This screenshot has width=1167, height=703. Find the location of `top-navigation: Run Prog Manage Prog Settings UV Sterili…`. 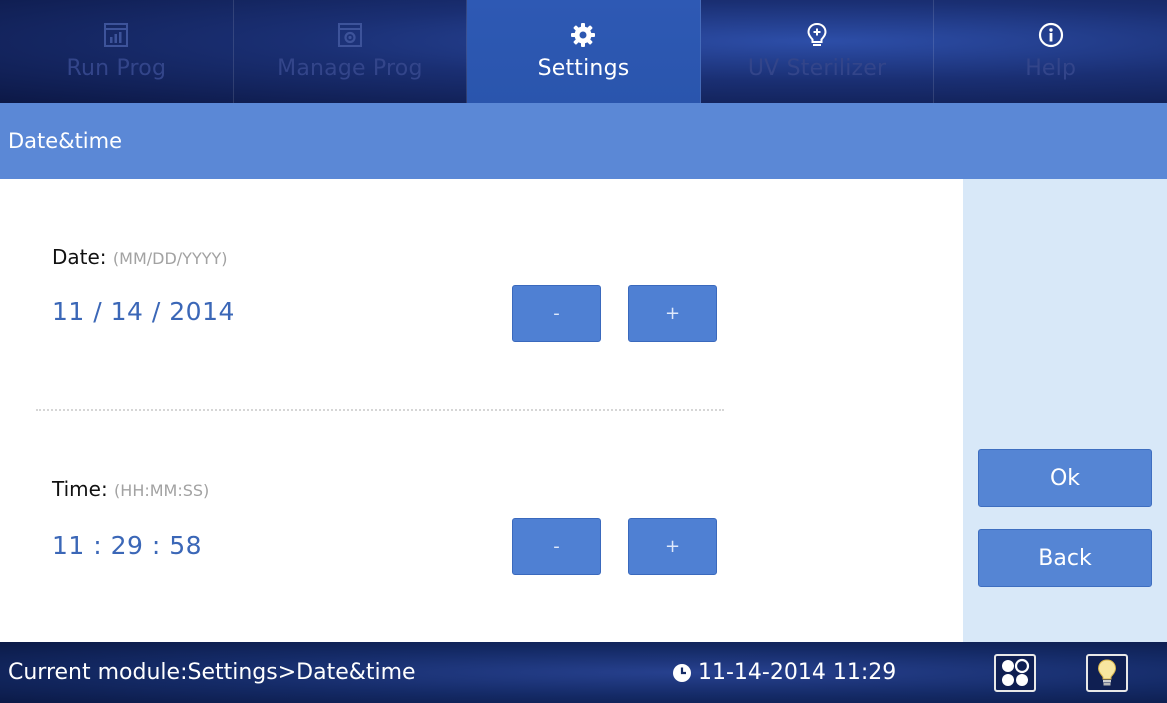

top-navigation: Run Prog Manage Prog Settings UV Sterili… is located at coordinates (583, 51).